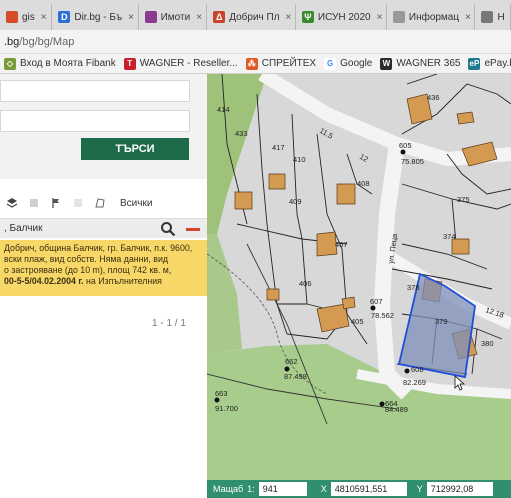 The image size is (511, 498). Describe the element at coordinates (433, 97) in the screenshot. I see `map-label: 436` at that location.